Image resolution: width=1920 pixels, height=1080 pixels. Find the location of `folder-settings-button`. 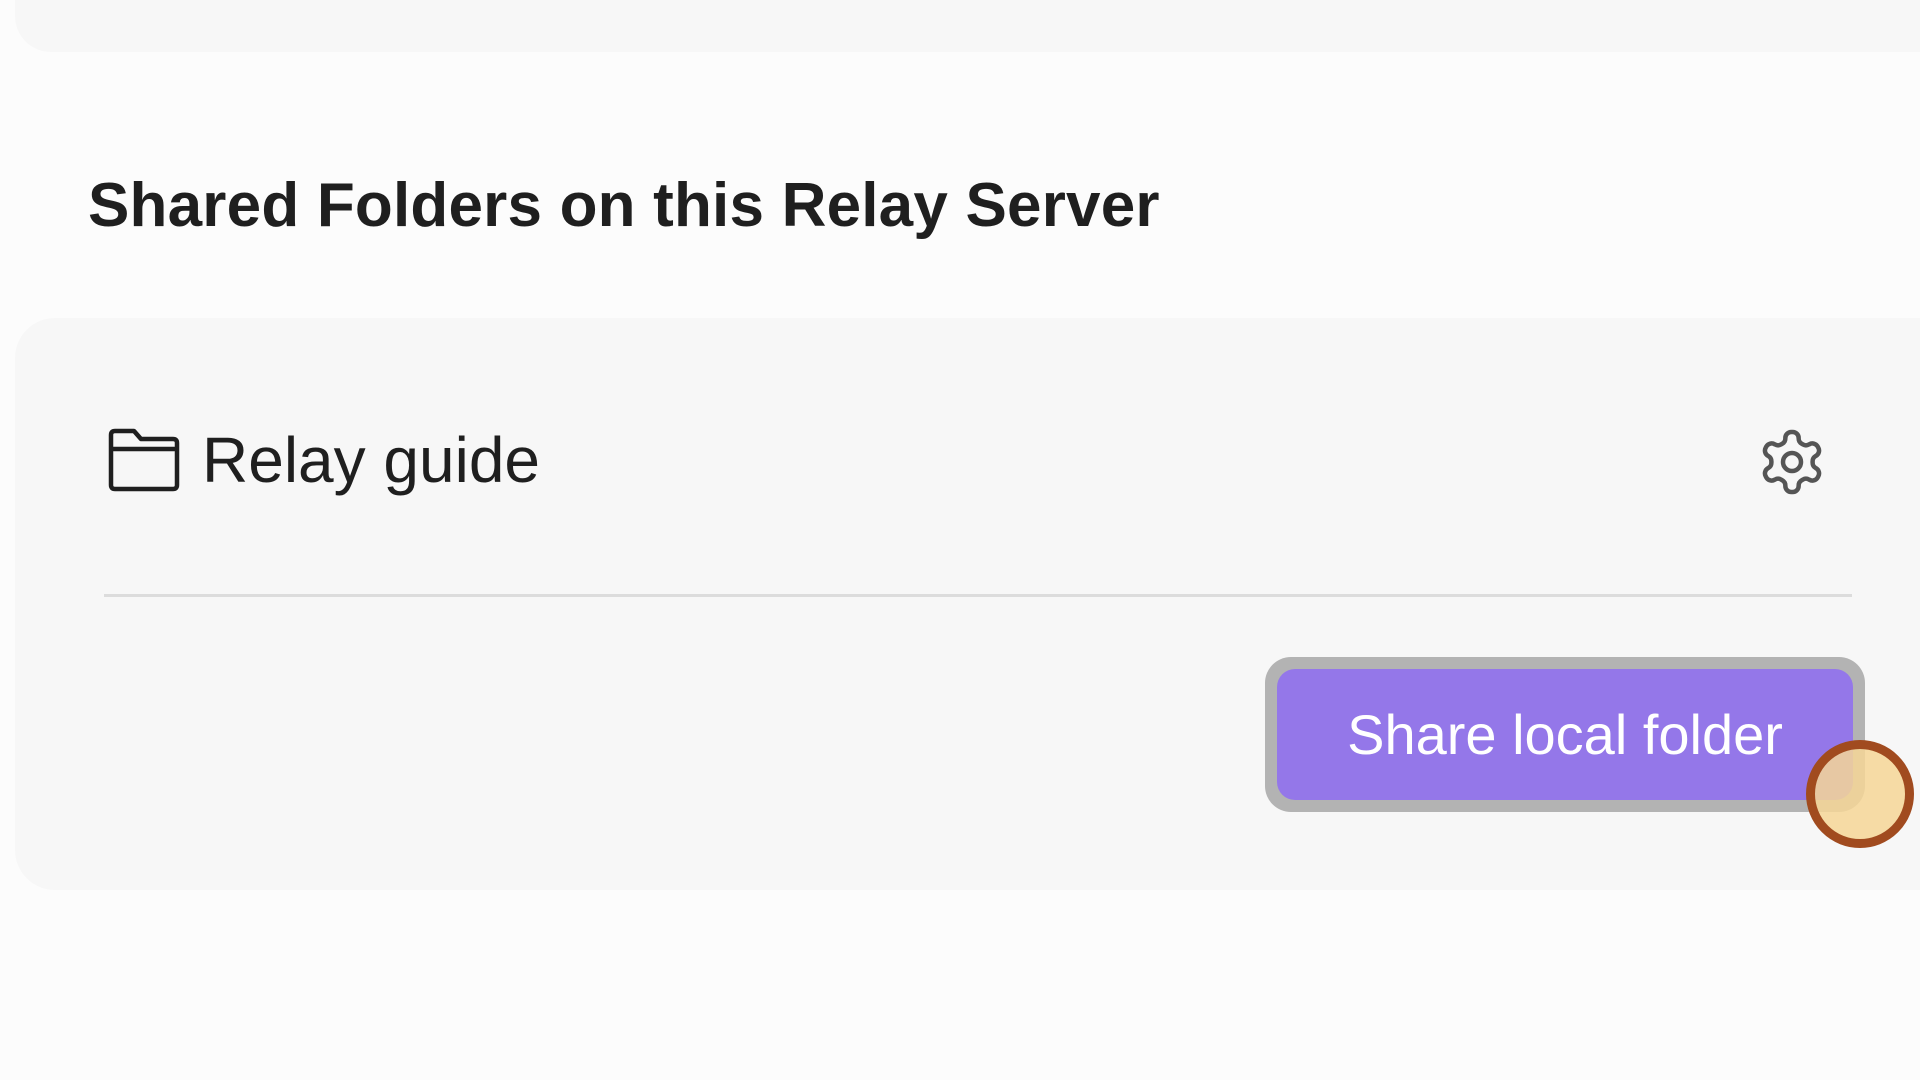

folder-settings-button is located at coordinates (1792, 464).